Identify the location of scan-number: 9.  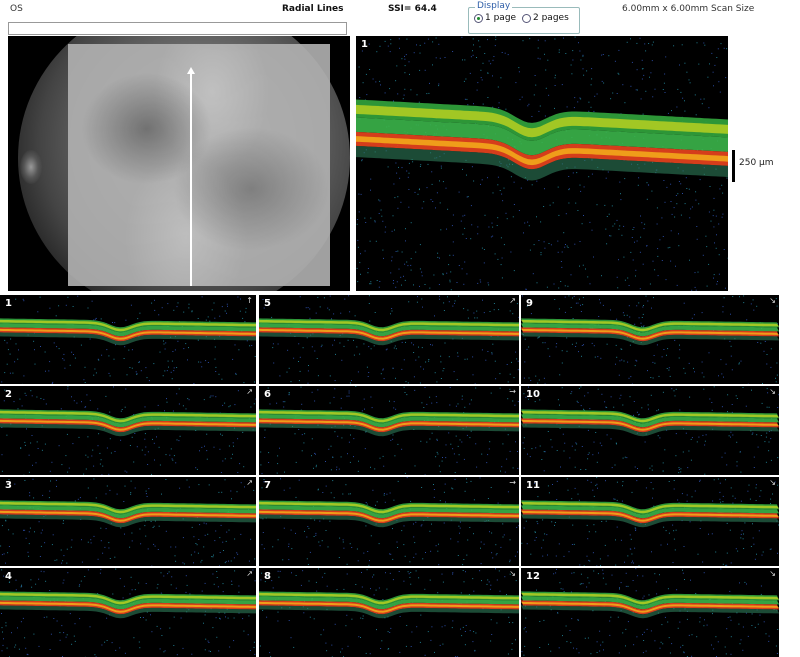
(529, 303).